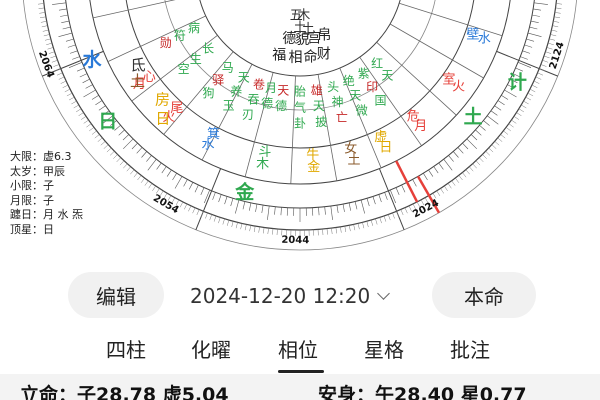  What do you see at coordinates (196, 59) in the screenshot?
I see `aux-star: 生` at bounding box center [196, 59].